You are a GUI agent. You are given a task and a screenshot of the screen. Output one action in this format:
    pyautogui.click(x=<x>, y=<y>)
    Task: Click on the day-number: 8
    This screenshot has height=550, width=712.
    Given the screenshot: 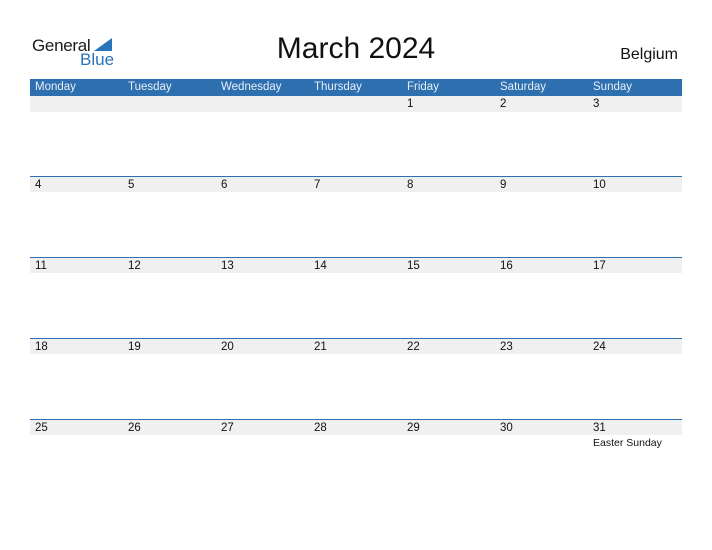 What is the action you would take?
    pyautogui.click(x=410, y=185)
    